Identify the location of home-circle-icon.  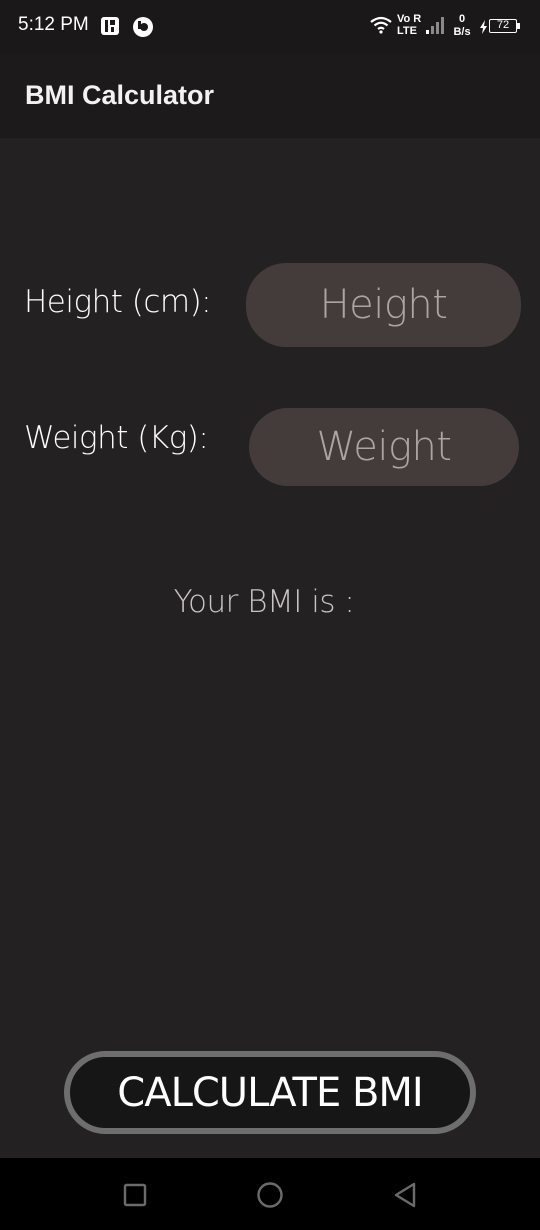
(270, 1195).